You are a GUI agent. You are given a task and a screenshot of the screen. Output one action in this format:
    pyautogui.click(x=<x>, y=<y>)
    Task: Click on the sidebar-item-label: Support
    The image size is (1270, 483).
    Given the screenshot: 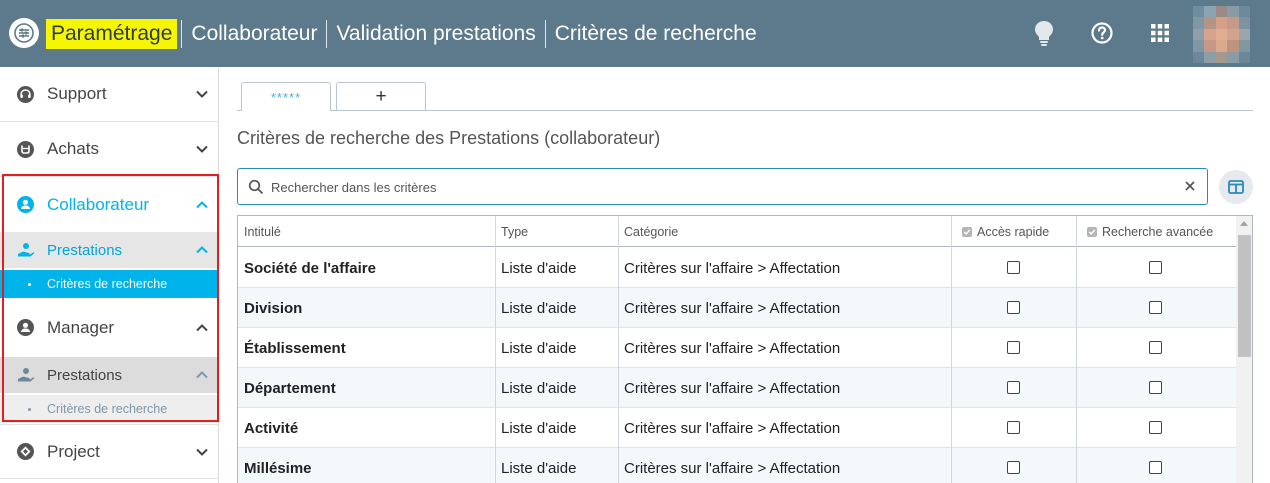 What is the action you would take?
    pyautogui.click(x=77, y=93)
    